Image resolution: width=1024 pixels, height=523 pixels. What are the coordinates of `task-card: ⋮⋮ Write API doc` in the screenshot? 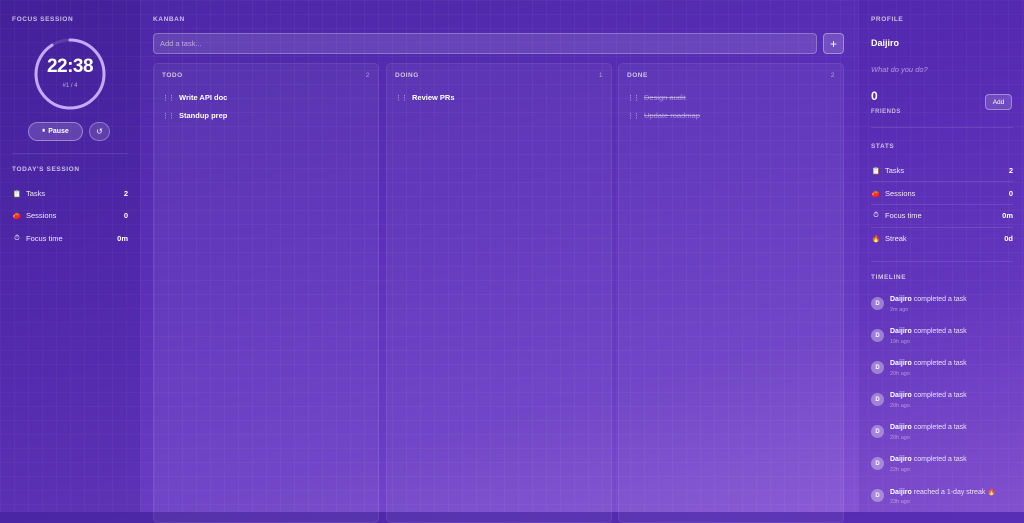 It's located at (194, 97).